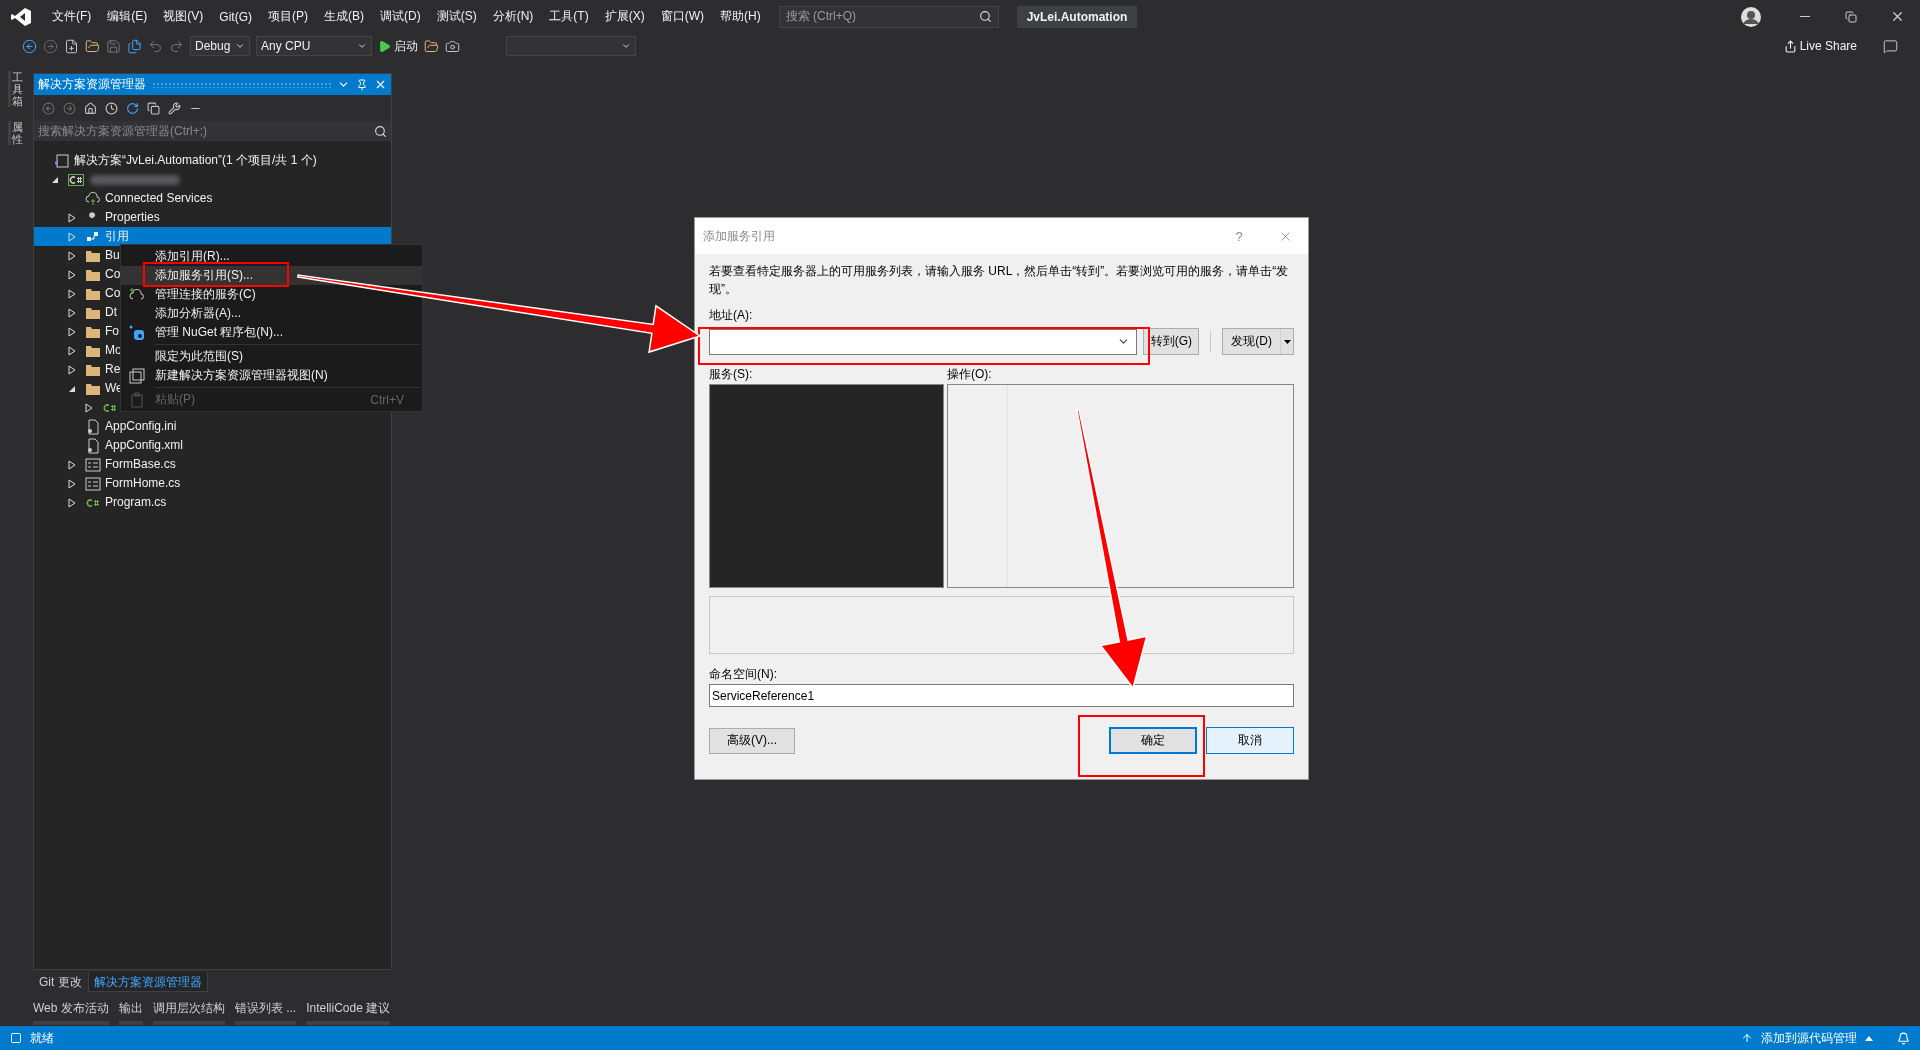  Describe the element at coordinates (136, 502) in the screenshot. I see `tree-item-label: Program.cs` at that location.